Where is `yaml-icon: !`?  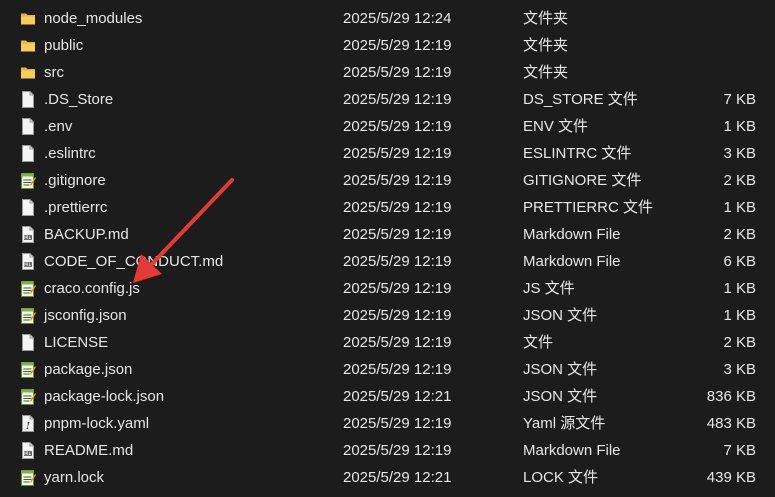
yaml-icon: ! is located at coordinates (28, 423).